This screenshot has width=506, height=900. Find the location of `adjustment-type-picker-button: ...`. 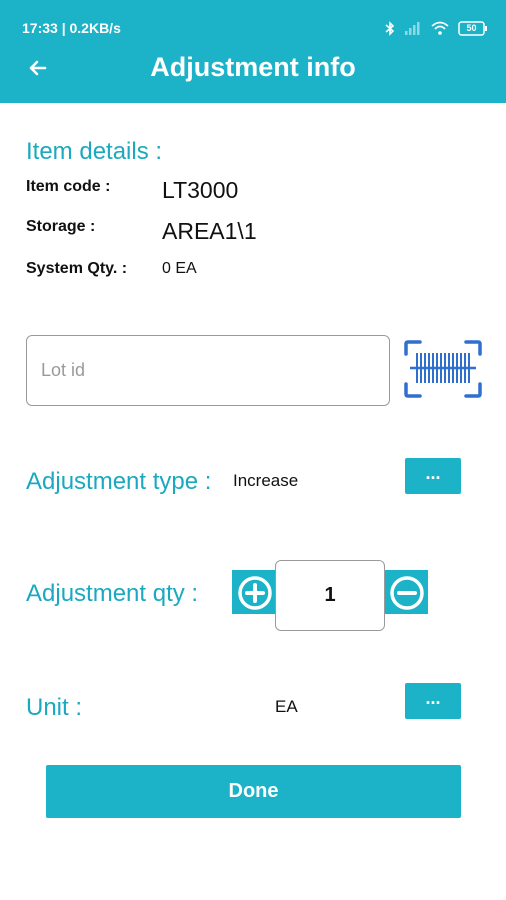

adjustment-type-picker-button: ... is located at coordinates (433, 476).